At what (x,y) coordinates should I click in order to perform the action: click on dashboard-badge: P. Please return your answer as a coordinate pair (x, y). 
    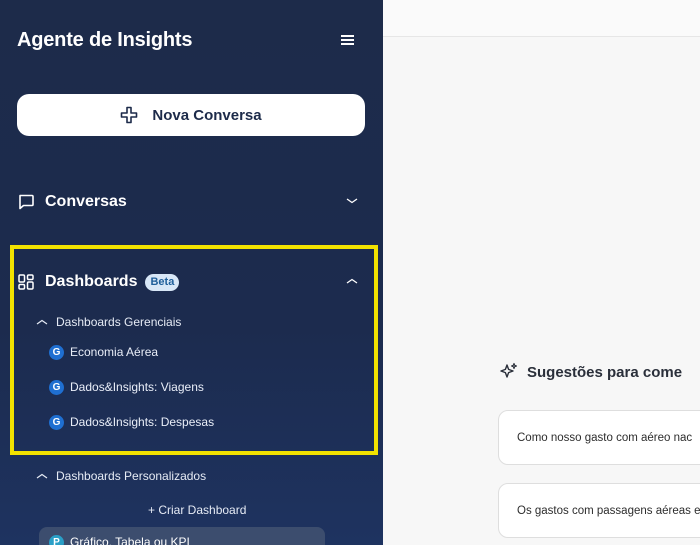
    Looking at the image, I should click on (56, 539).